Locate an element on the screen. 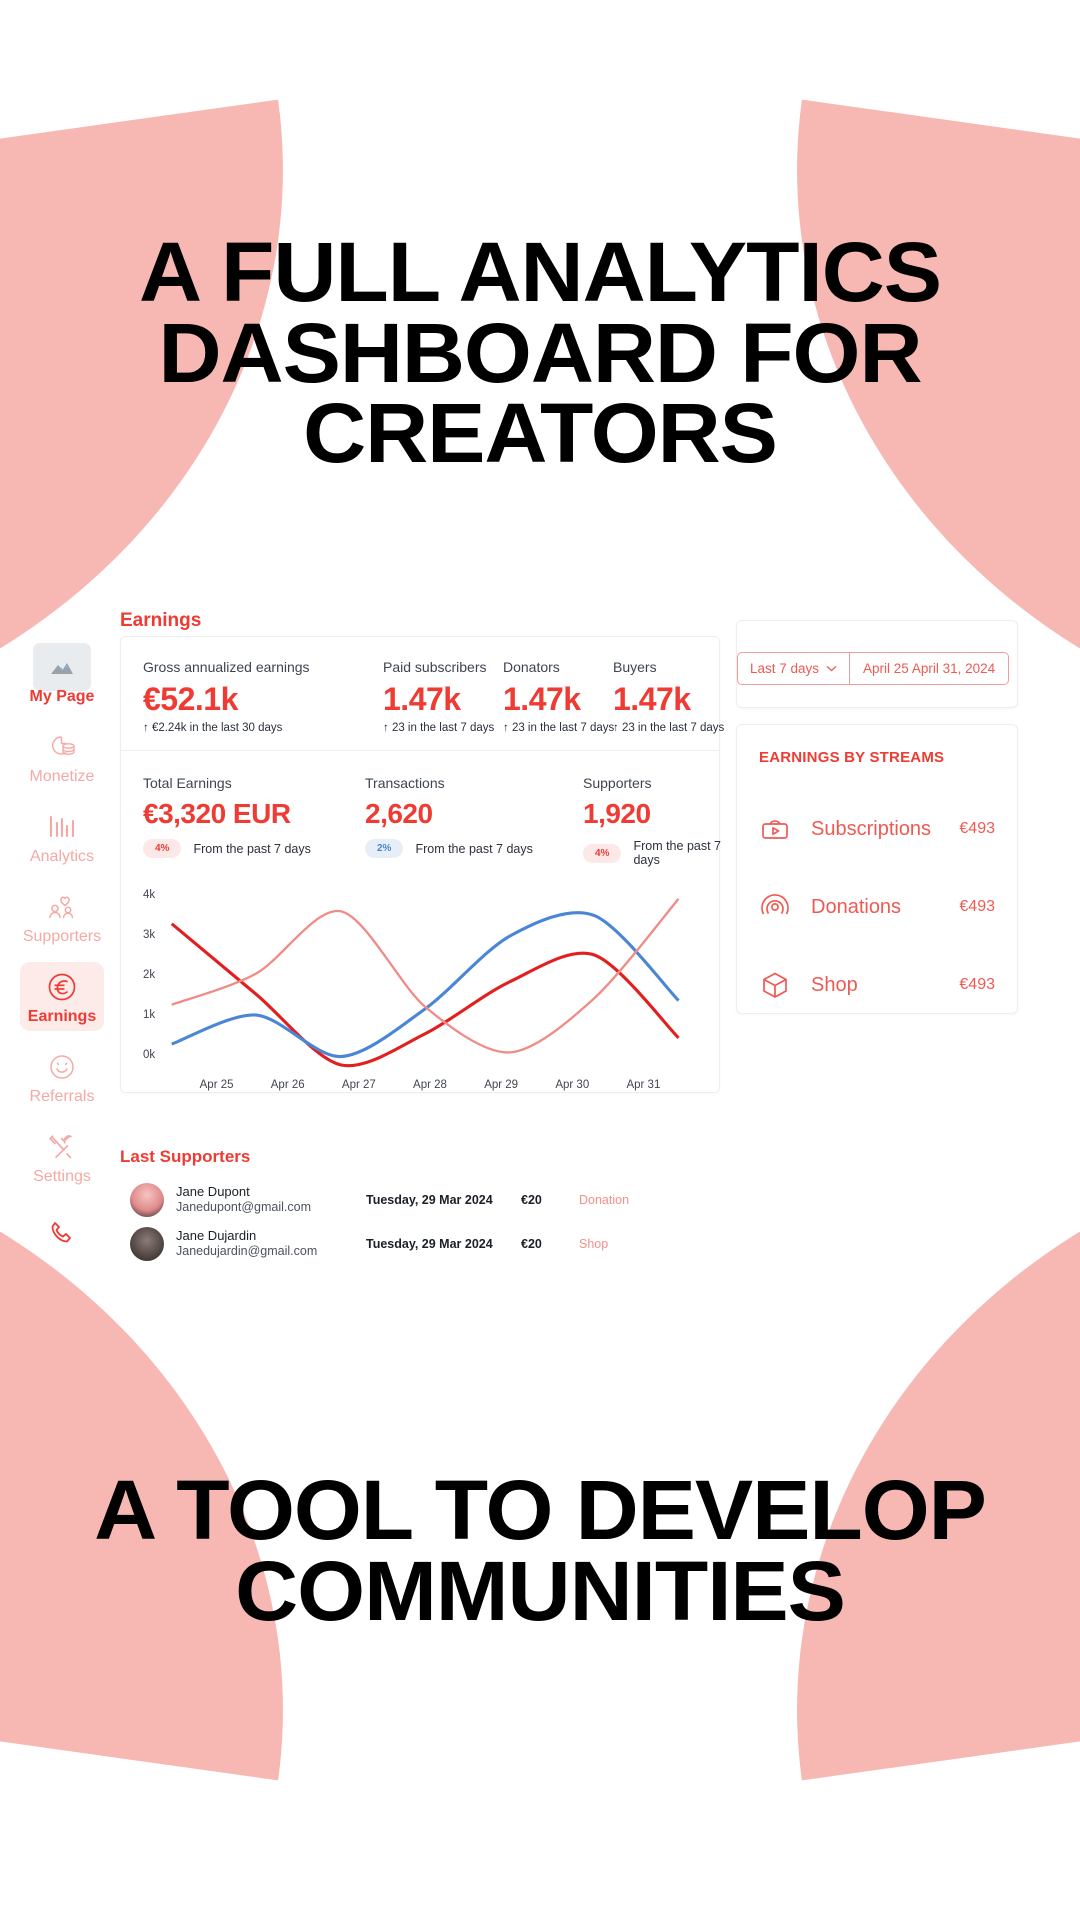 This screenshot has width=1080, height=1920. kpi-value: €52.1k is located at coordinates (190, 699).